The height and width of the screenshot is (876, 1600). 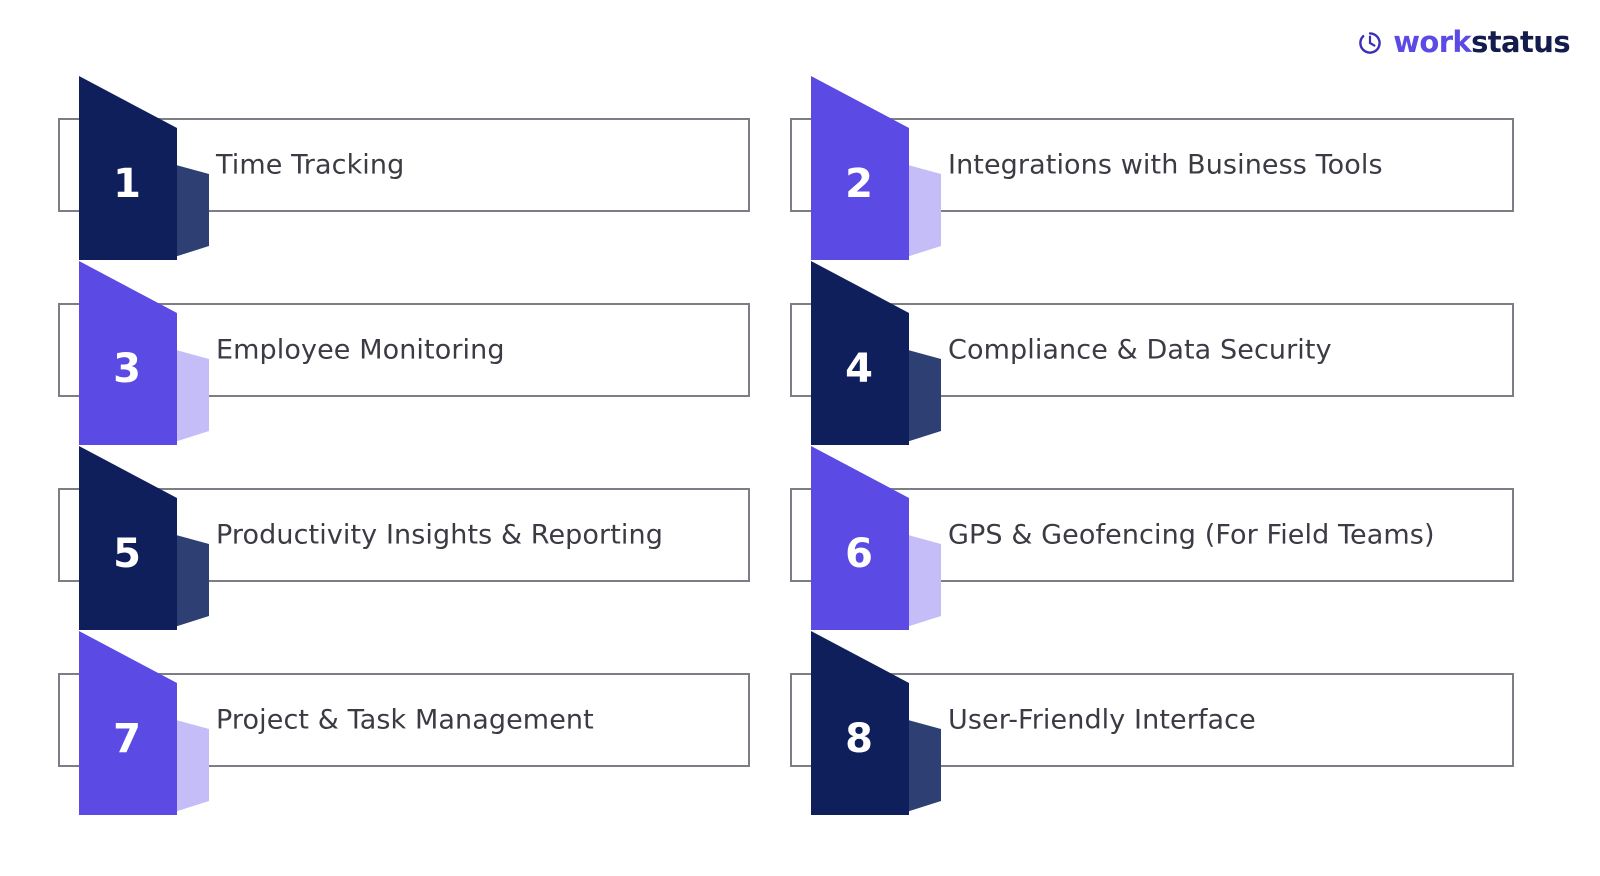 I want to click on timer-clock-icon, so click(x=1370, y=43).